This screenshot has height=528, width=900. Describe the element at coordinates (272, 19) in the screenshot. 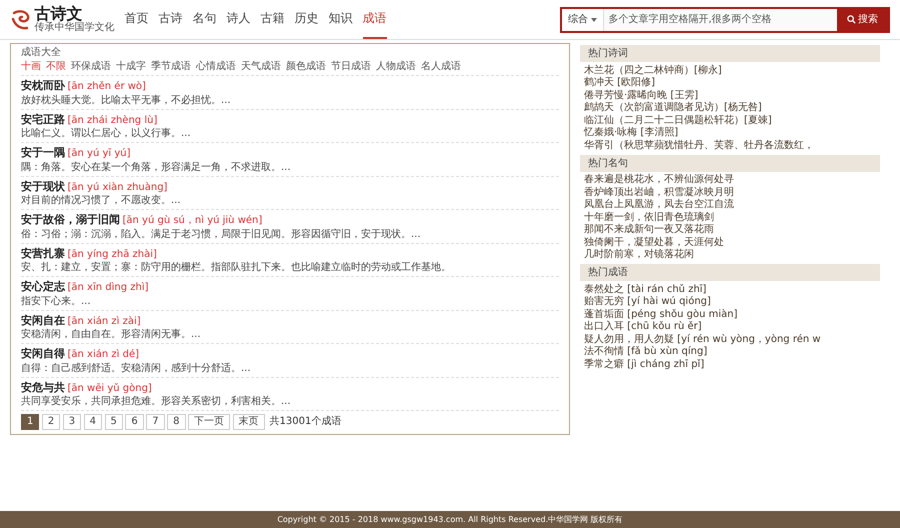

I see `nav-link: 古籍` at that location.